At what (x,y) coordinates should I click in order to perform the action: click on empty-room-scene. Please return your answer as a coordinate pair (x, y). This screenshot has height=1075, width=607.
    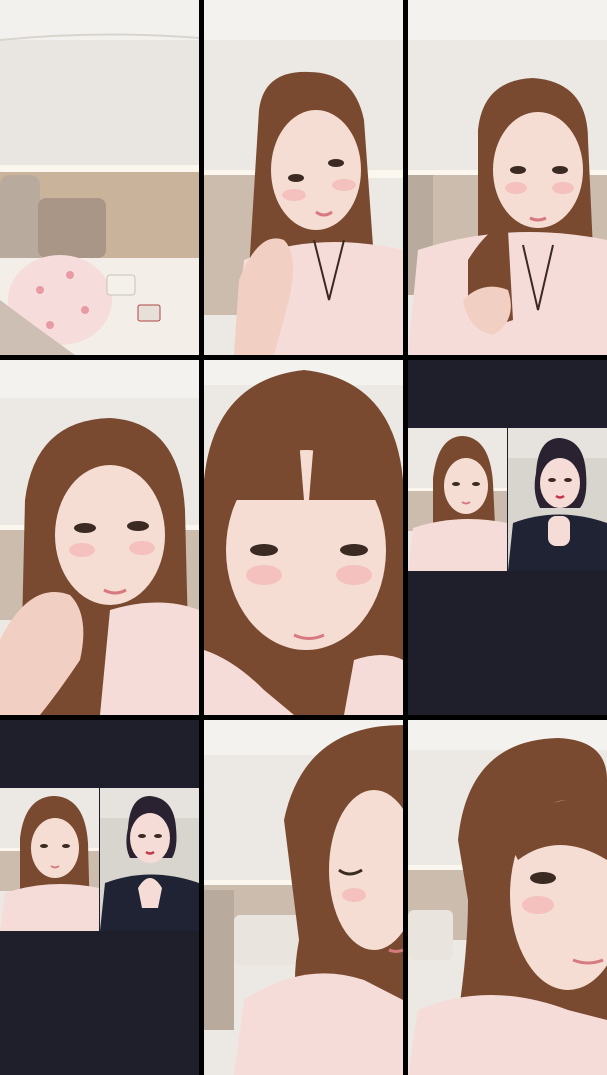
    Looking at the image, I should click on (99, 177).